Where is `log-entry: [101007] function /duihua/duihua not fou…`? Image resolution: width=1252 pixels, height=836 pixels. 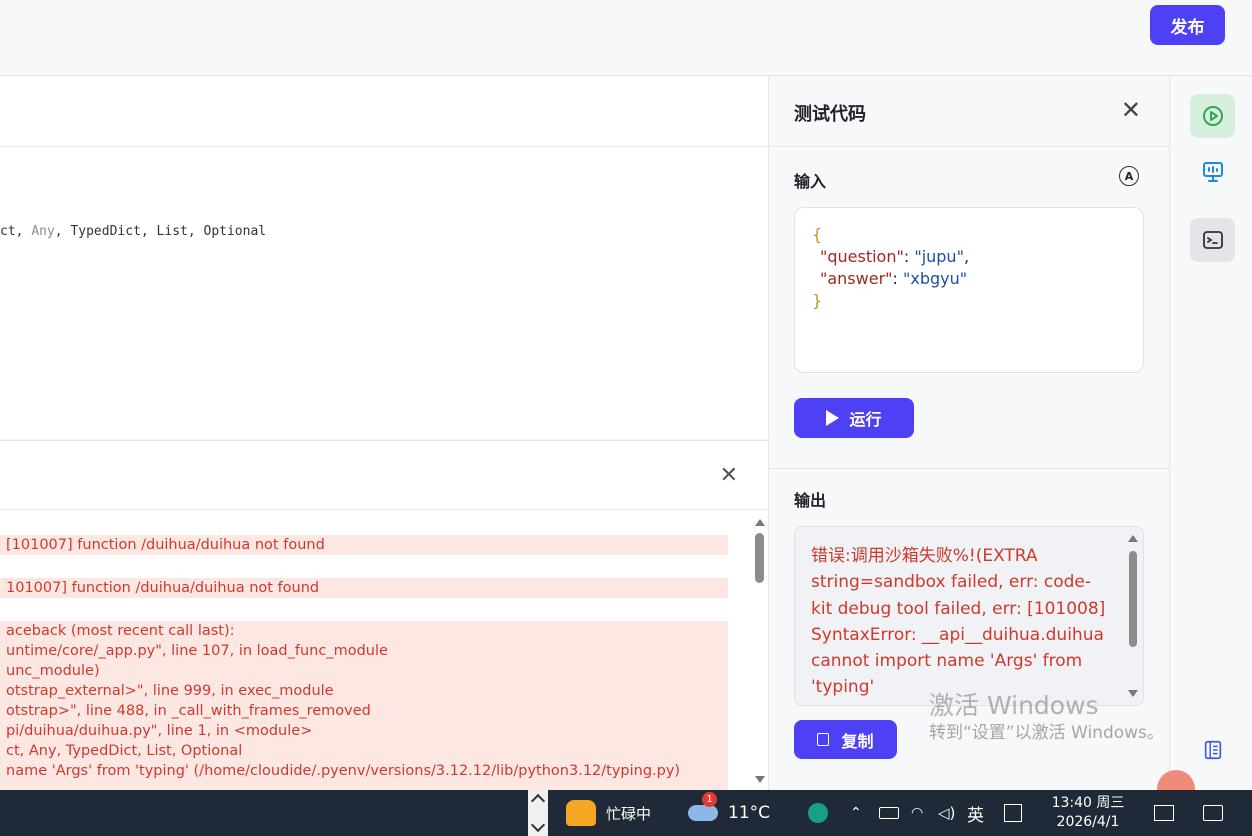 log-entry: [101007] function /duihua/duihua not fou… is located at coordinates (364, 545).